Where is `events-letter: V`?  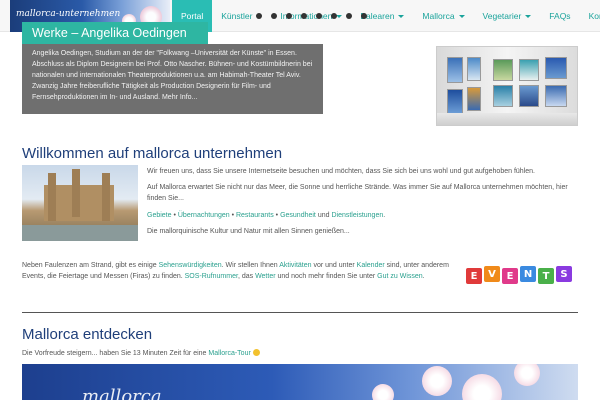 events-letter: V is located at coordinates (492, 274).